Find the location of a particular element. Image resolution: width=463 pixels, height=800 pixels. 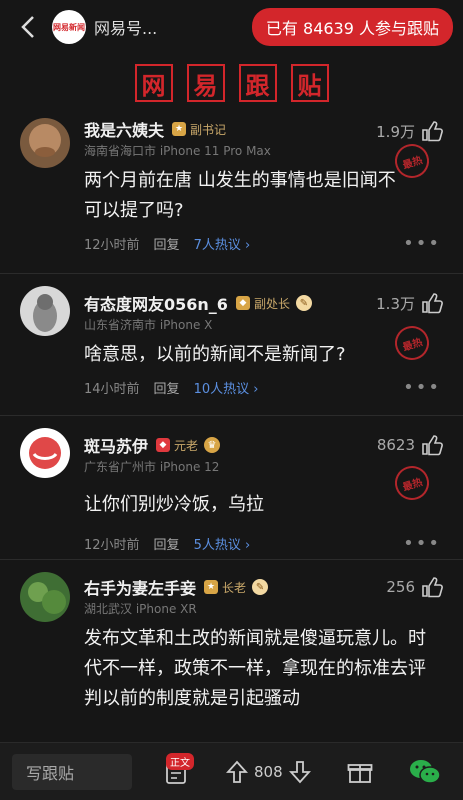

arrow-down-icon is located at coordinates (299, 772).